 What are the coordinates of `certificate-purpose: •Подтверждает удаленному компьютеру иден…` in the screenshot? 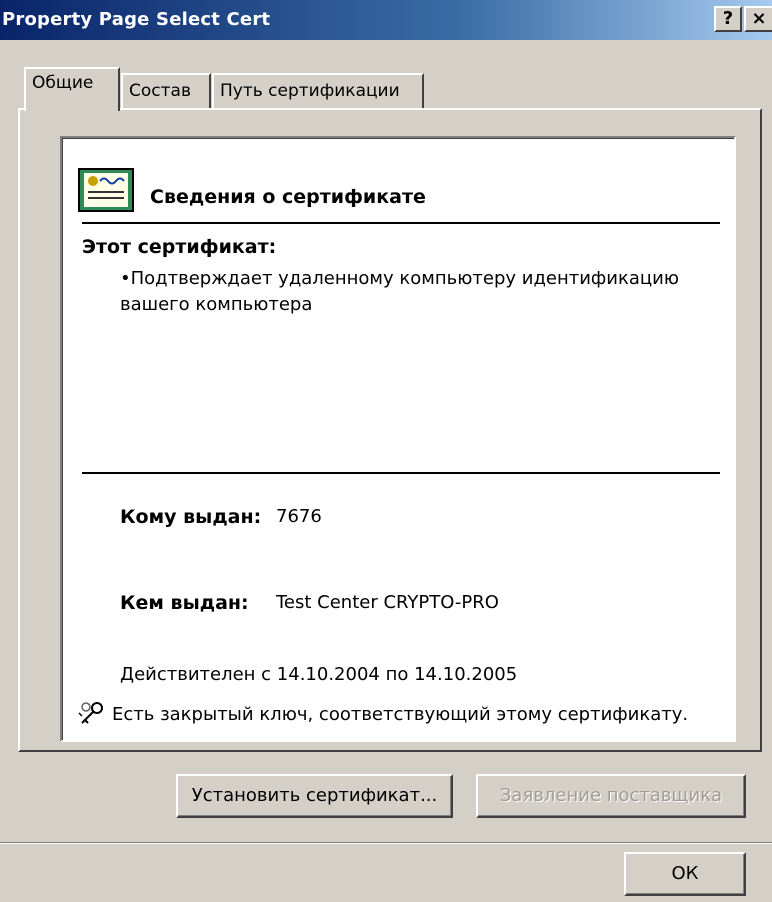 It's located at (400, 291).